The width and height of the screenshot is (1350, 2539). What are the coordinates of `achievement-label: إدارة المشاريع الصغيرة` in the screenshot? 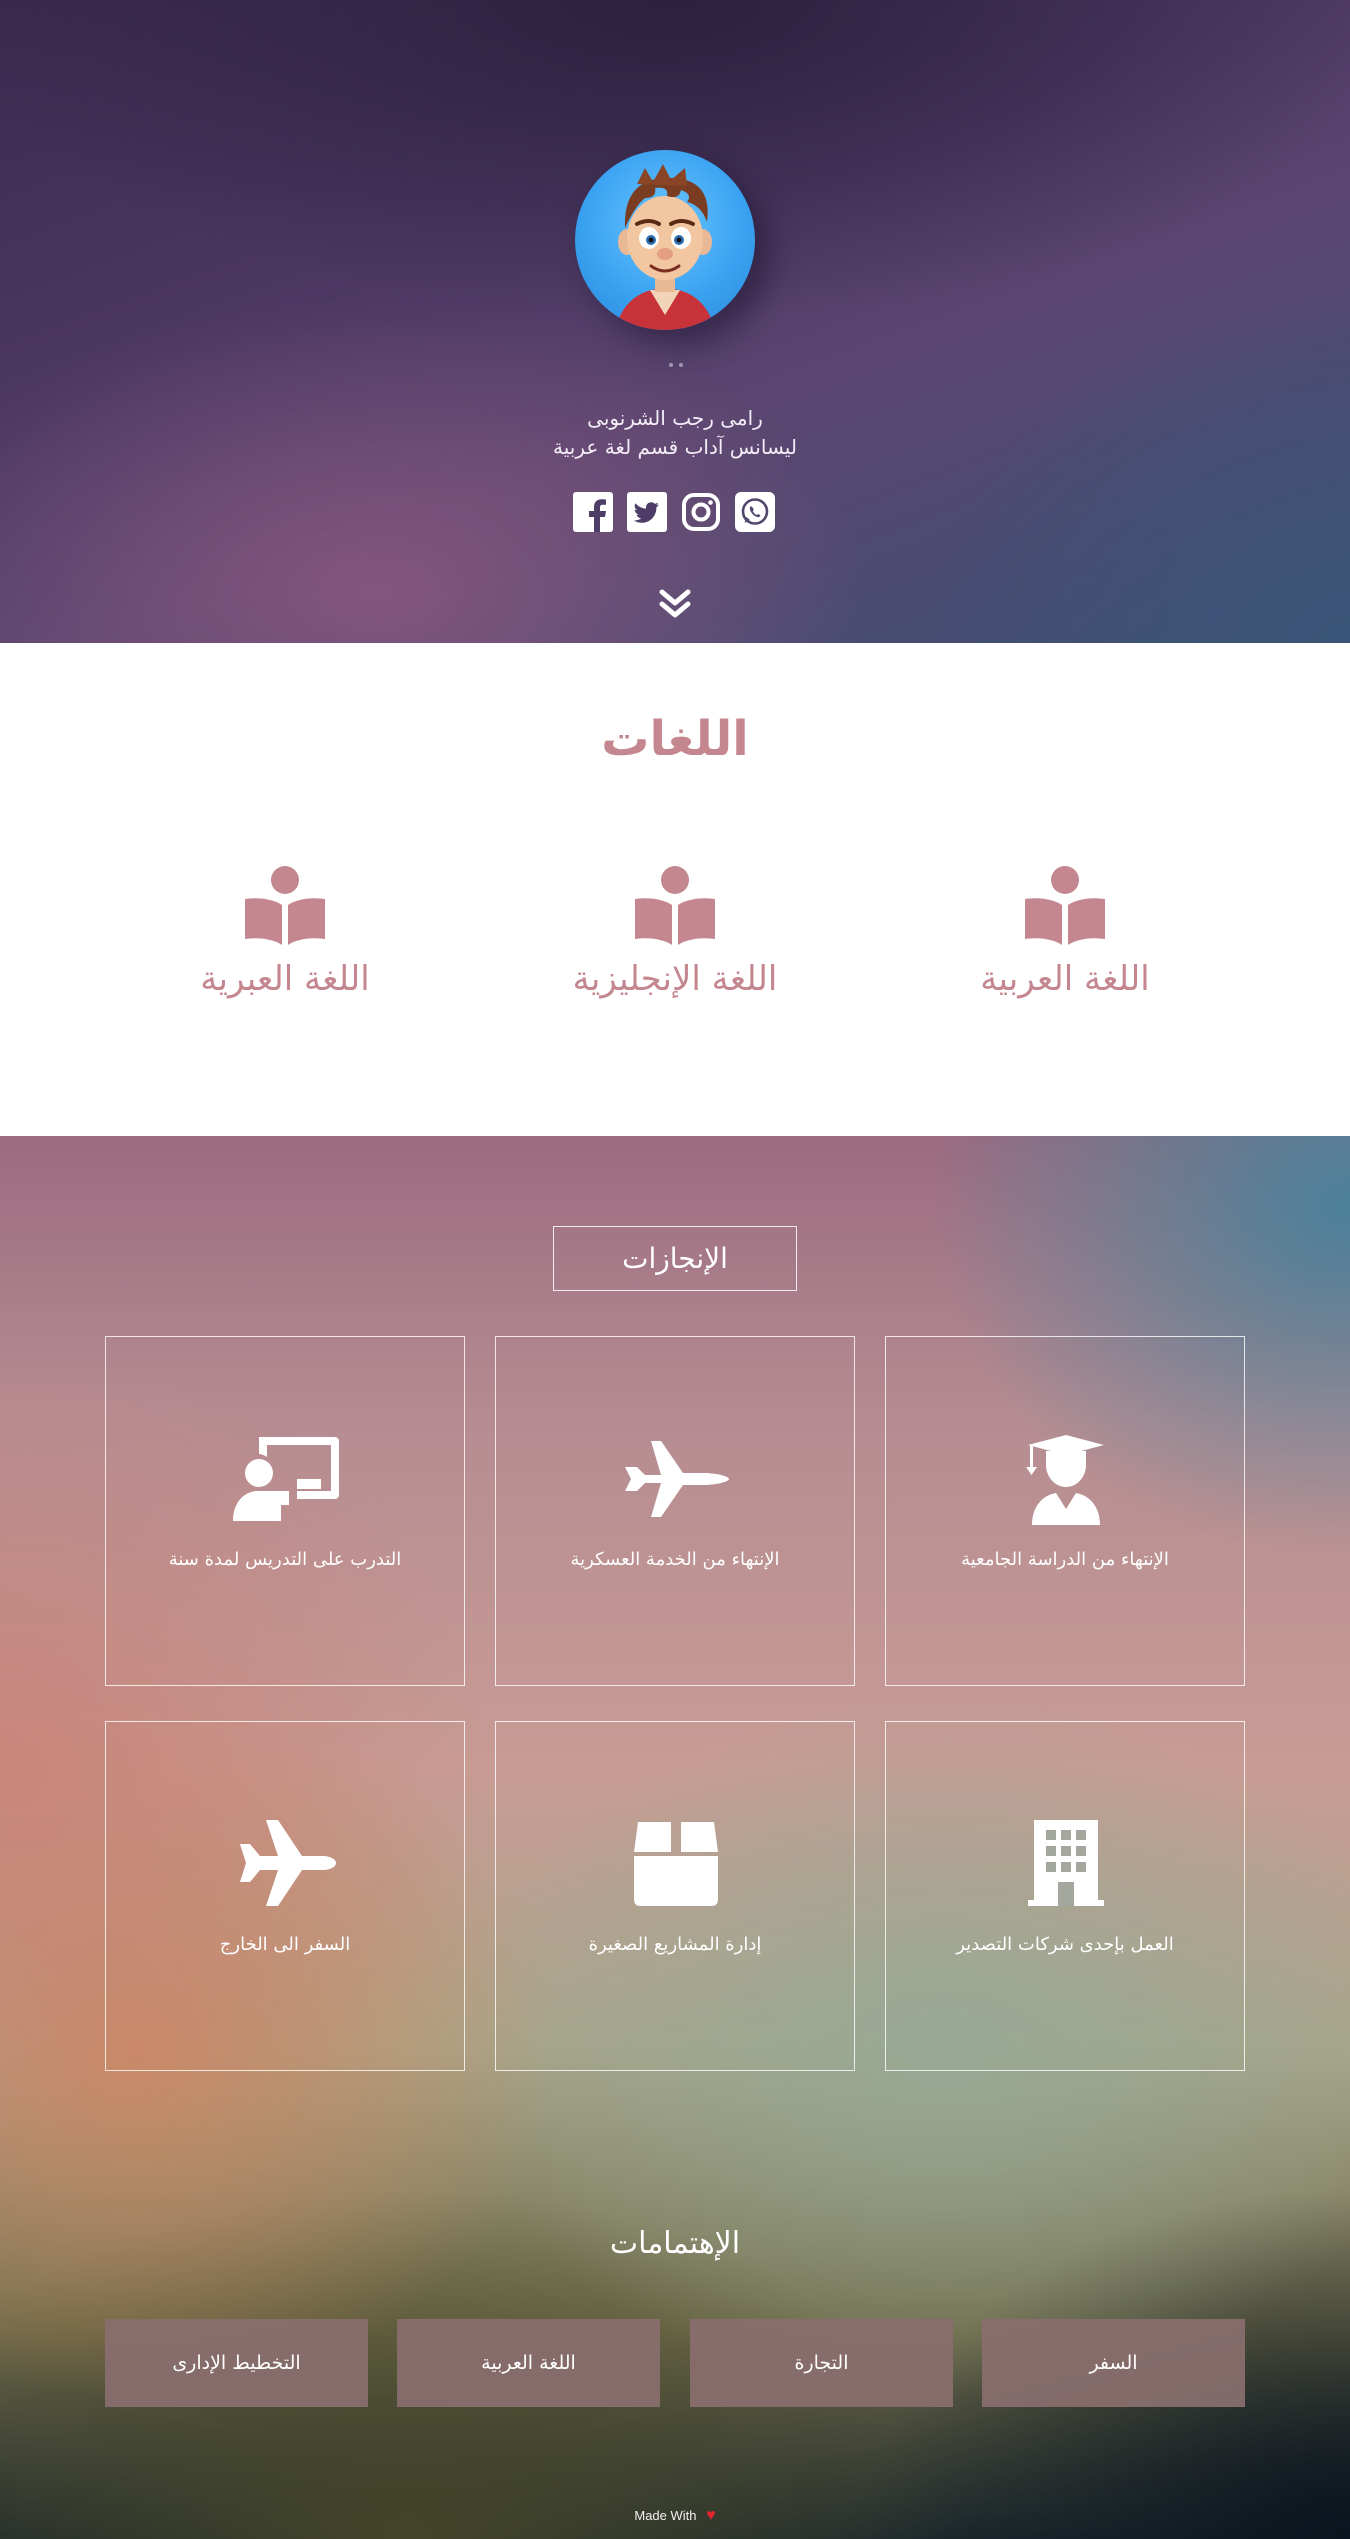 It's located at (675, 1944).